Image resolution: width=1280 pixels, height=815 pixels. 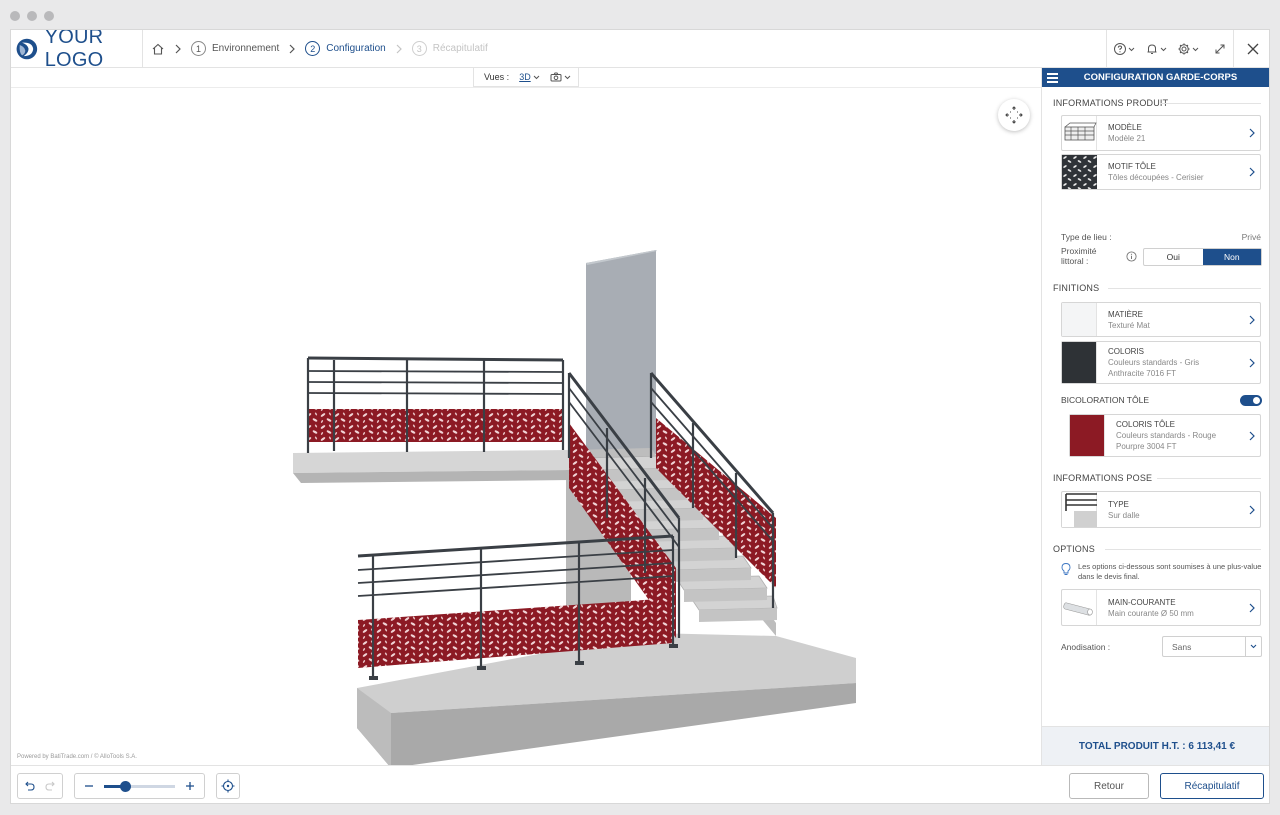 I want to click on motif-tole-card: MOTIF TÔLE Tôles découpées - Cerisier, so click(x=1161, y=172).